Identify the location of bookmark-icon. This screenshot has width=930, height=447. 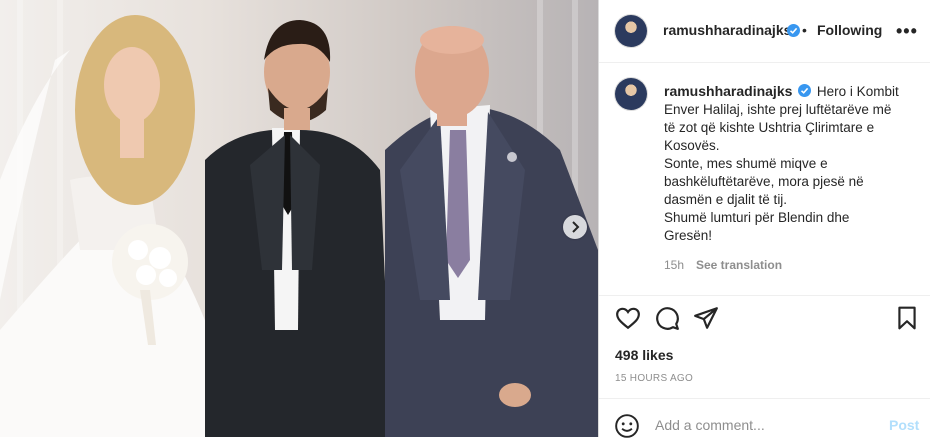
(907, 318).